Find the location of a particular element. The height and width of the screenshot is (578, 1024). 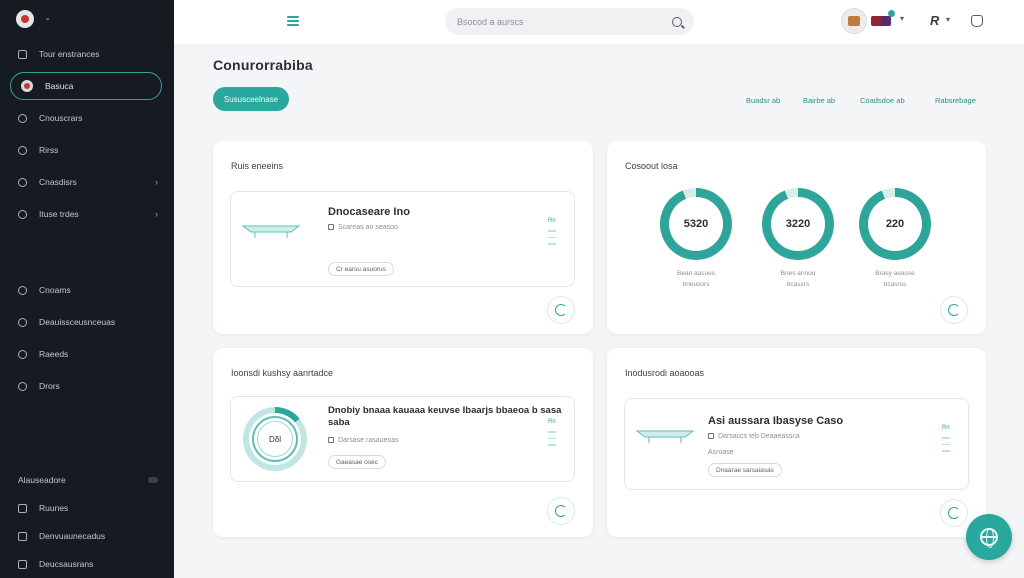

sidebar-item-settings: Alauseadore is located at coordinates (87, 480).